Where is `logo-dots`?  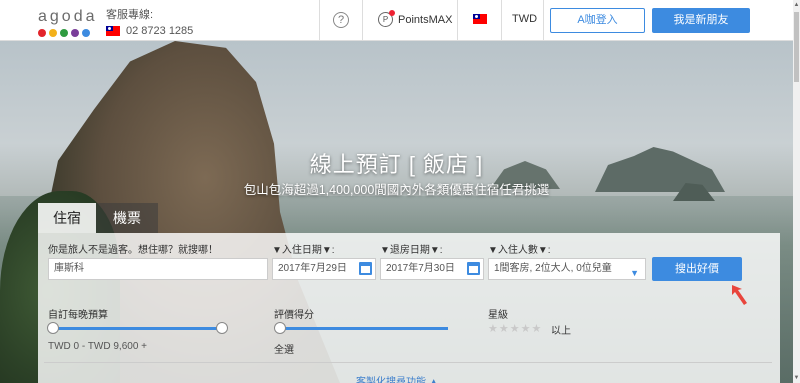 logo-dots is located at coordinates (68, 33).